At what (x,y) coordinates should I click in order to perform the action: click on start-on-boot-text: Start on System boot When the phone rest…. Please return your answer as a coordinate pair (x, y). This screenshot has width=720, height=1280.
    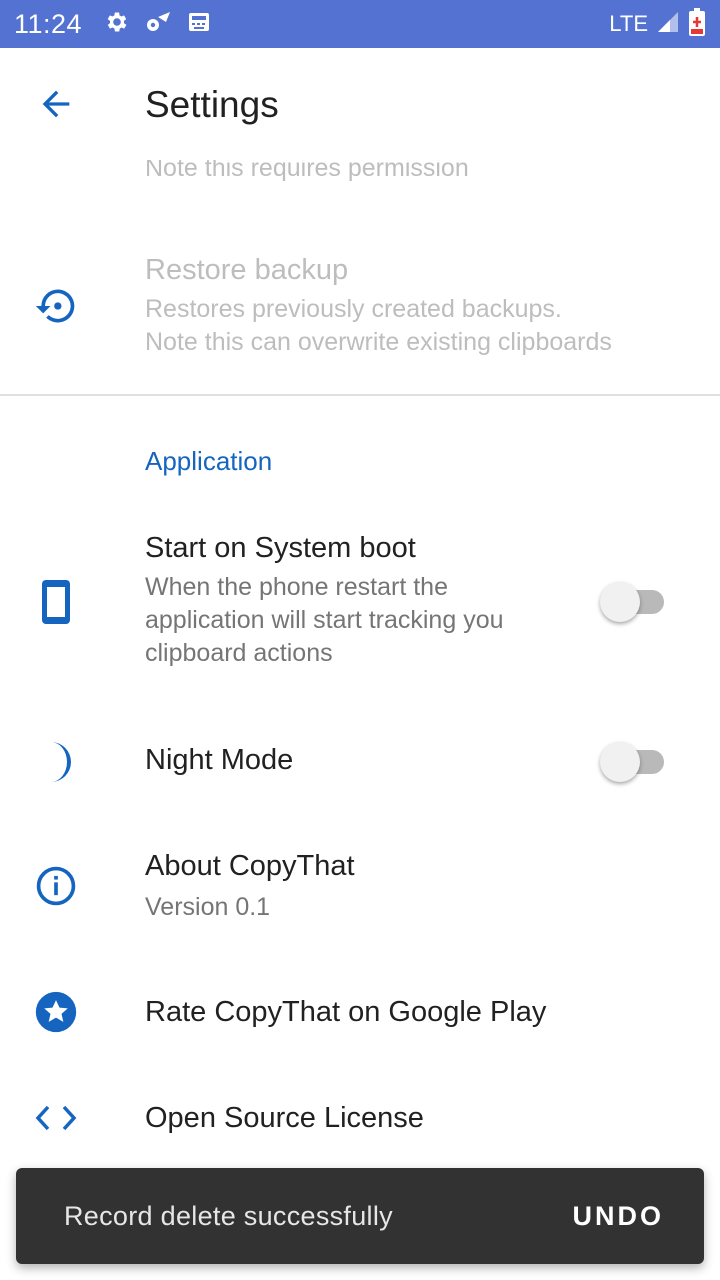
    Looking at the image, I should click on (324, 601).